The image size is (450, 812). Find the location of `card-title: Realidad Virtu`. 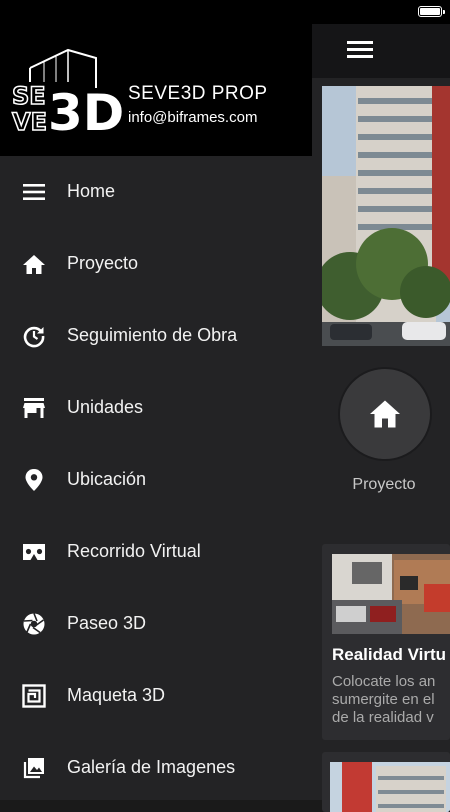

card-title: Realidad Virtu is located at coordinates (389, 654).